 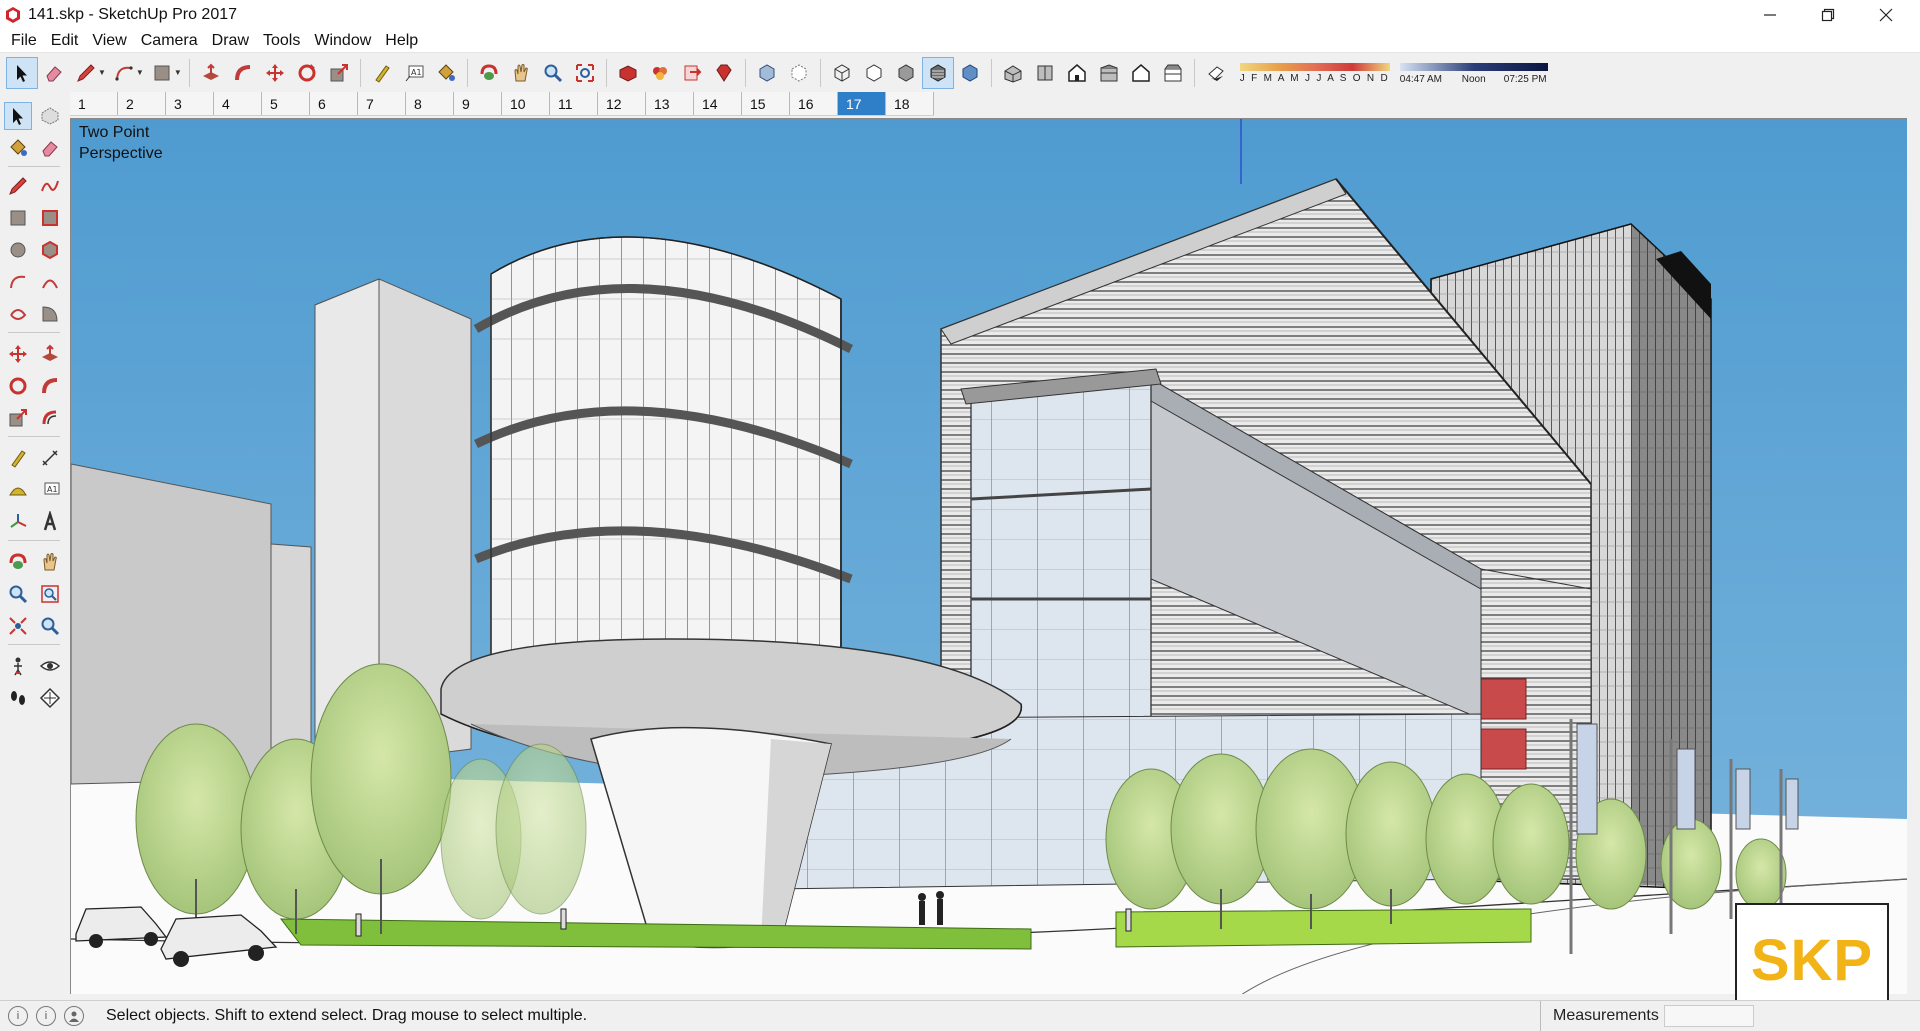 I want to click on palette-orbit-button, so click(x=18, y=562).